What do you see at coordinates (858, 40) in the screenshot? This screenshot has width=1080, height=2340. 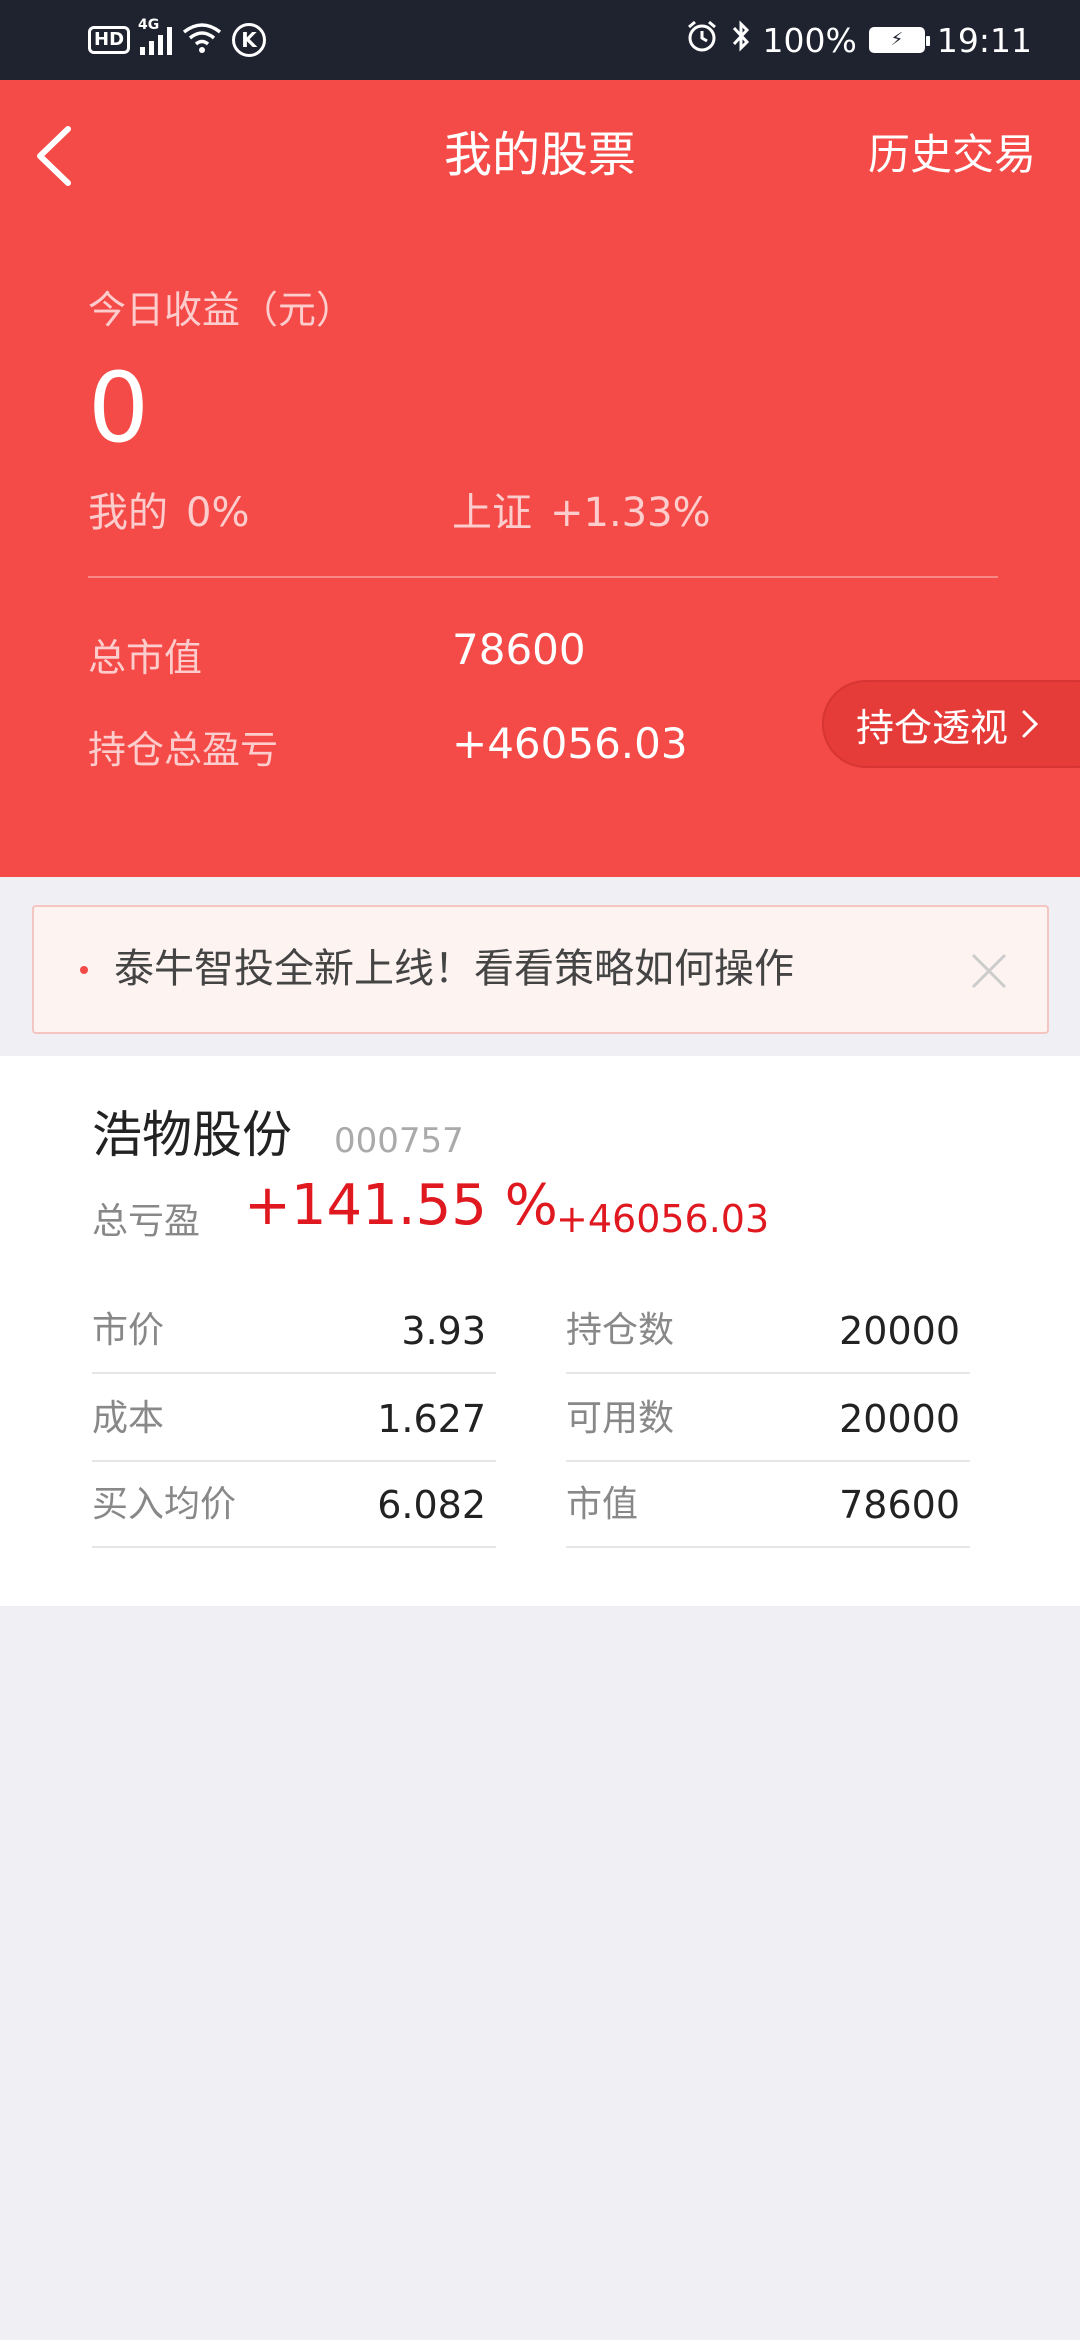 I see `status-right: 100% ⚡ 19:11` at bounding box center [858, 40].